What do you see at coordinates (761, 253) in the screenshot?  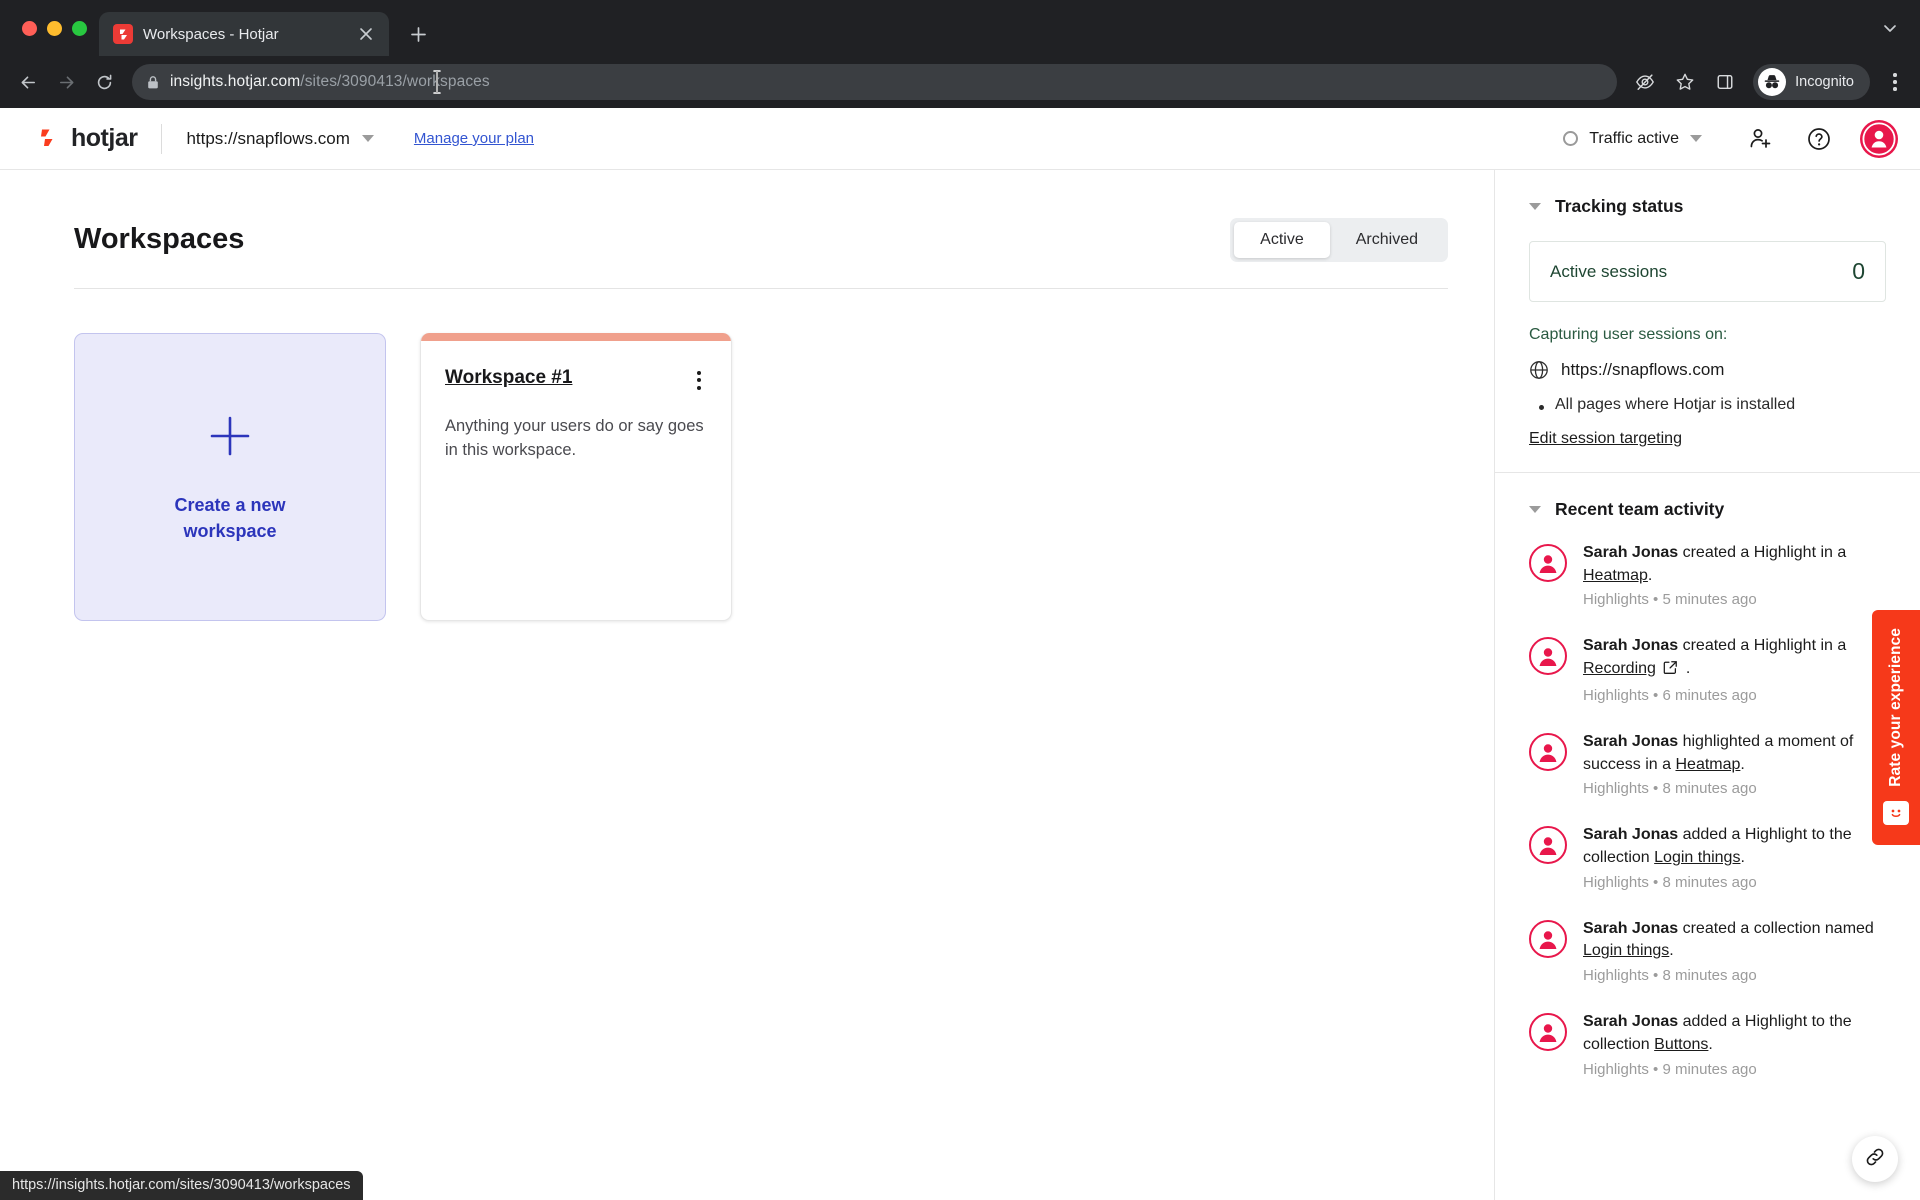 I see `page-header-row: Workspaces Active Archived` at bounding box center [761, 253].